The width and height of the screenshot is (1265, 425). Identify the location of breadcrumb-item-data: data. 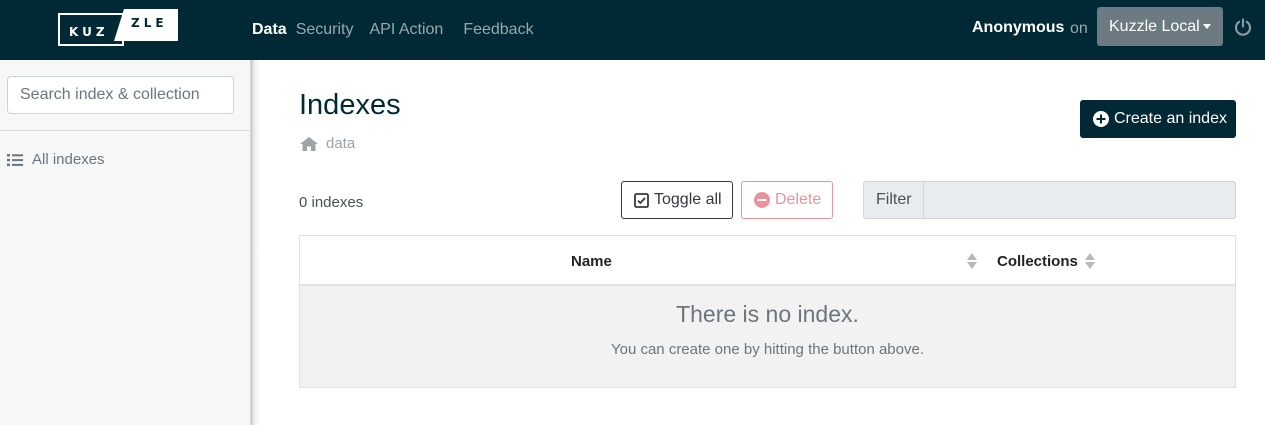
(340, 143).